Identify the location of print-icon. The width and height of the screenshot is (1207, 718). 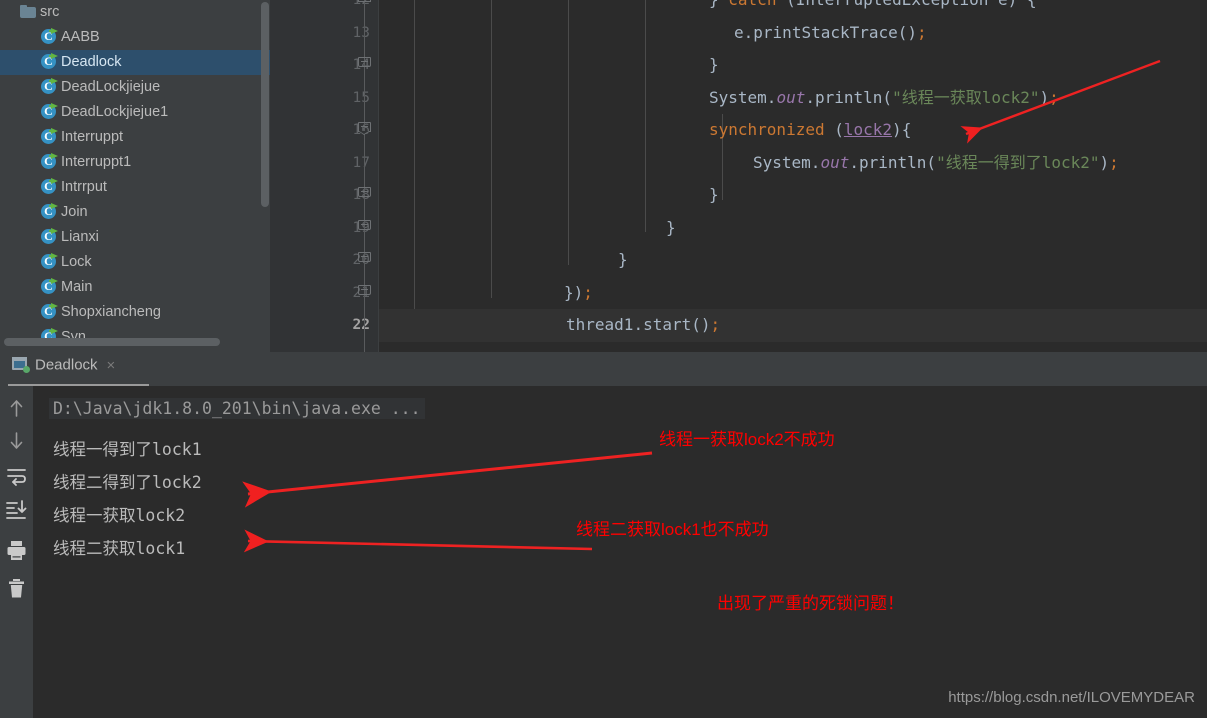
(16, 550).